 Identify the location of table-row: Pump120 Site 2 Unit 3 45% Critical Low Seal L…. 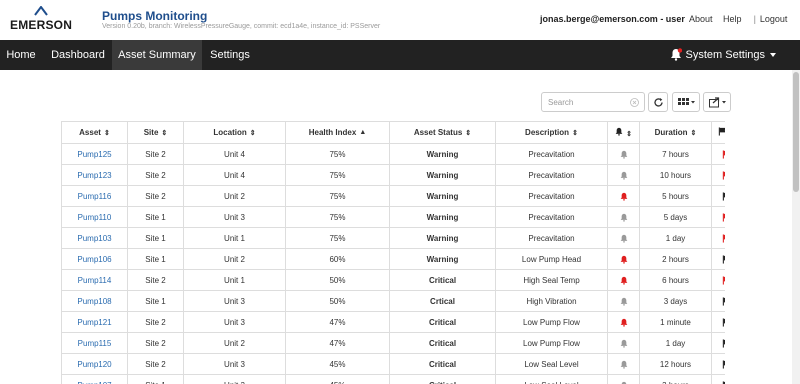
(393, 364).